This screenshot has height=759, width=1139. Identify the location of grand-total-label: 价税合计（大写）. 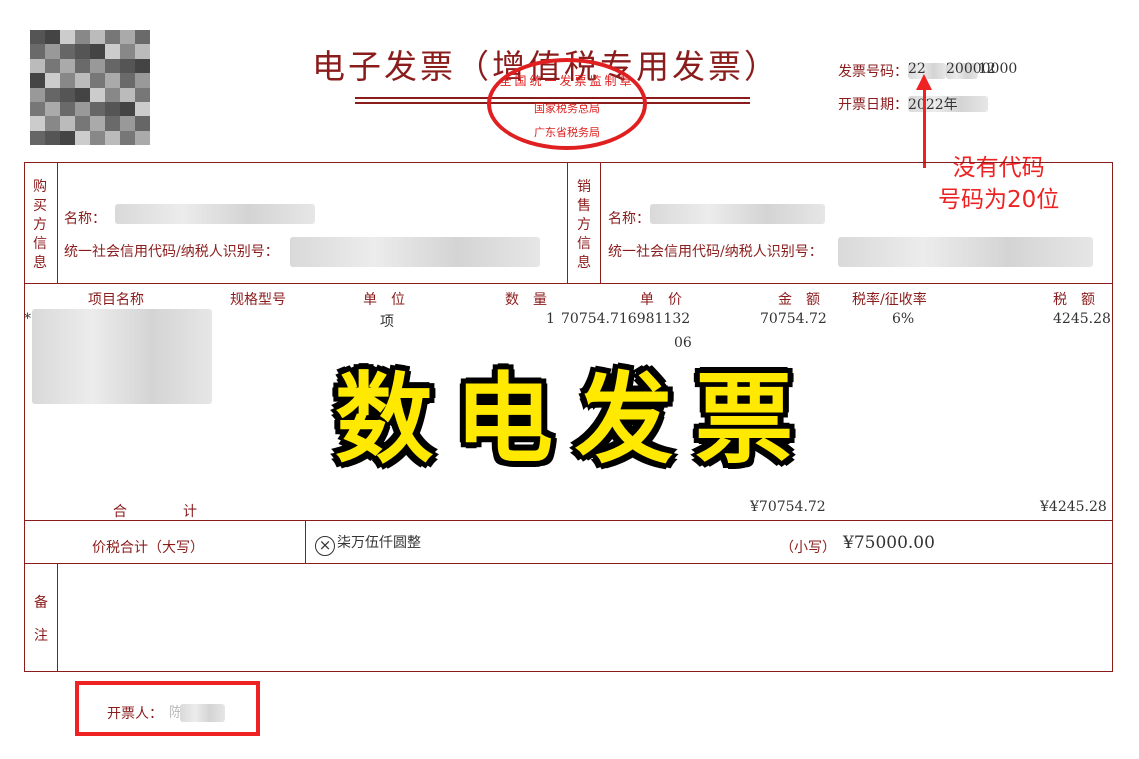
(148, 548).